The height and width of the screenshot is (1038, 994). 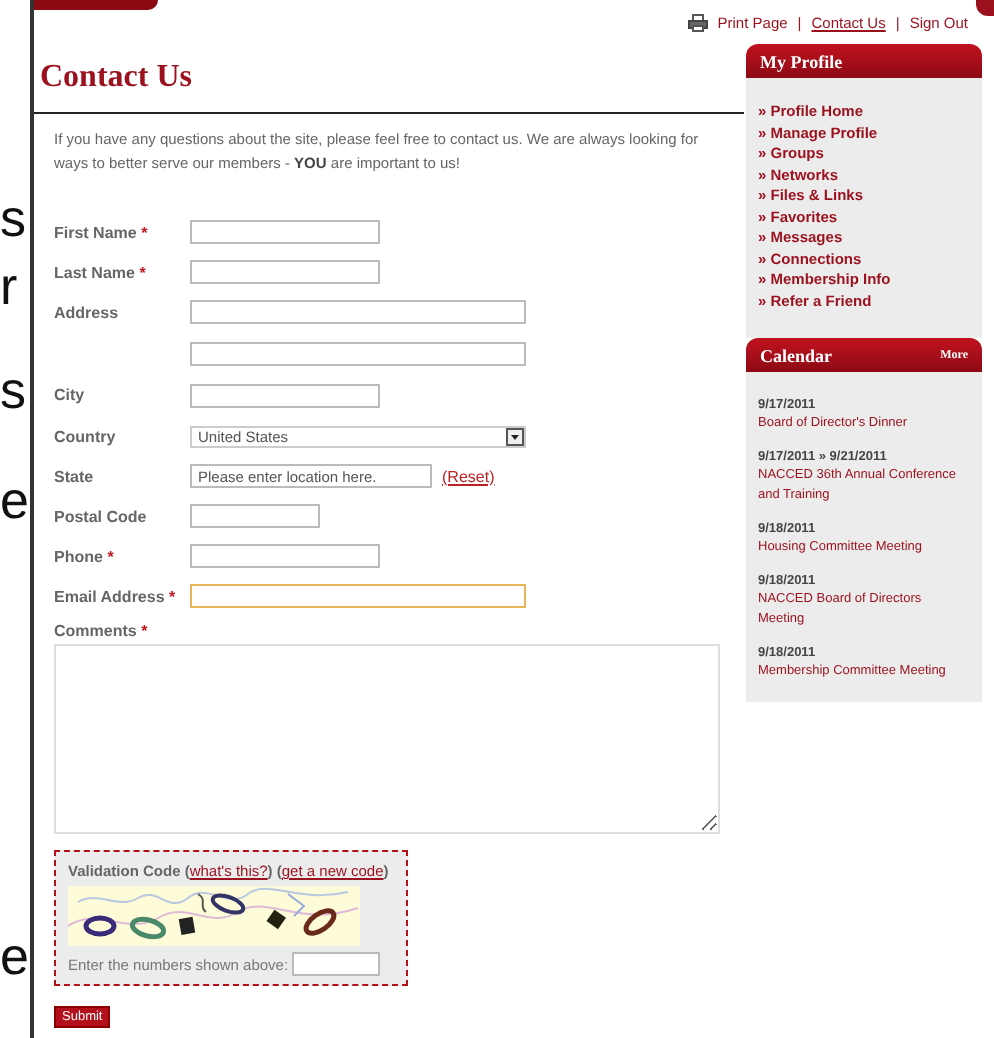 What do you see at coordinates (85, 436) in the screenshot?
I see `field-label: Country` at bounding box center [85, 436].